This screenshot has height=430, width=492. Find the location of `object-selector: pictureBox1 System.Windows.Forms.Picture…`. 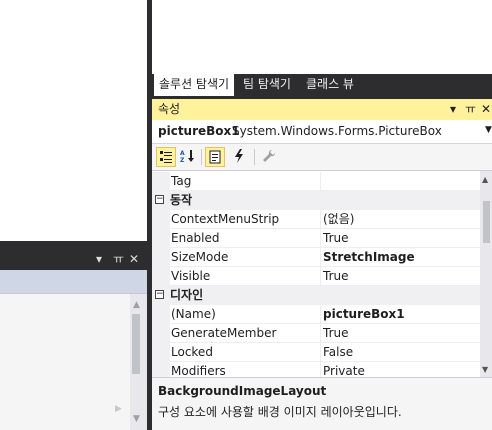

object-selector: pictureBox1 System.Windows.Forms.Picture… is located at coordinates (322, 132).